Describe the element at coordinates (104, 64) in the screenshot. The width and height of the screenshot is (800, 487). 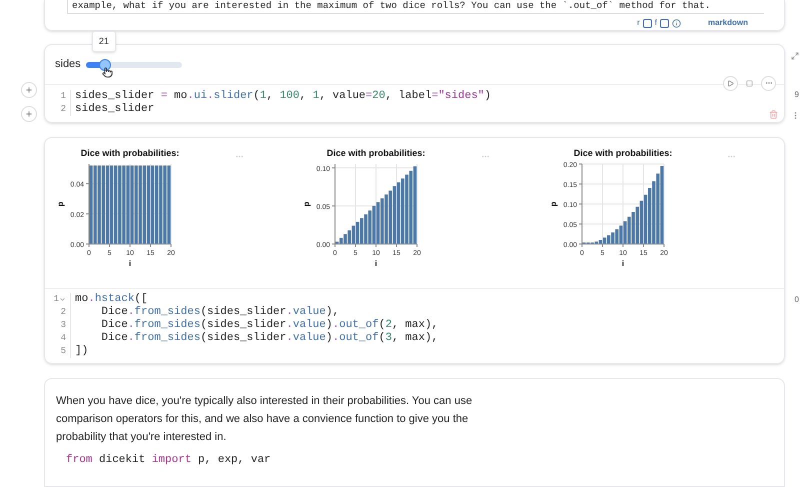
I see `slider-thumb` at that location.